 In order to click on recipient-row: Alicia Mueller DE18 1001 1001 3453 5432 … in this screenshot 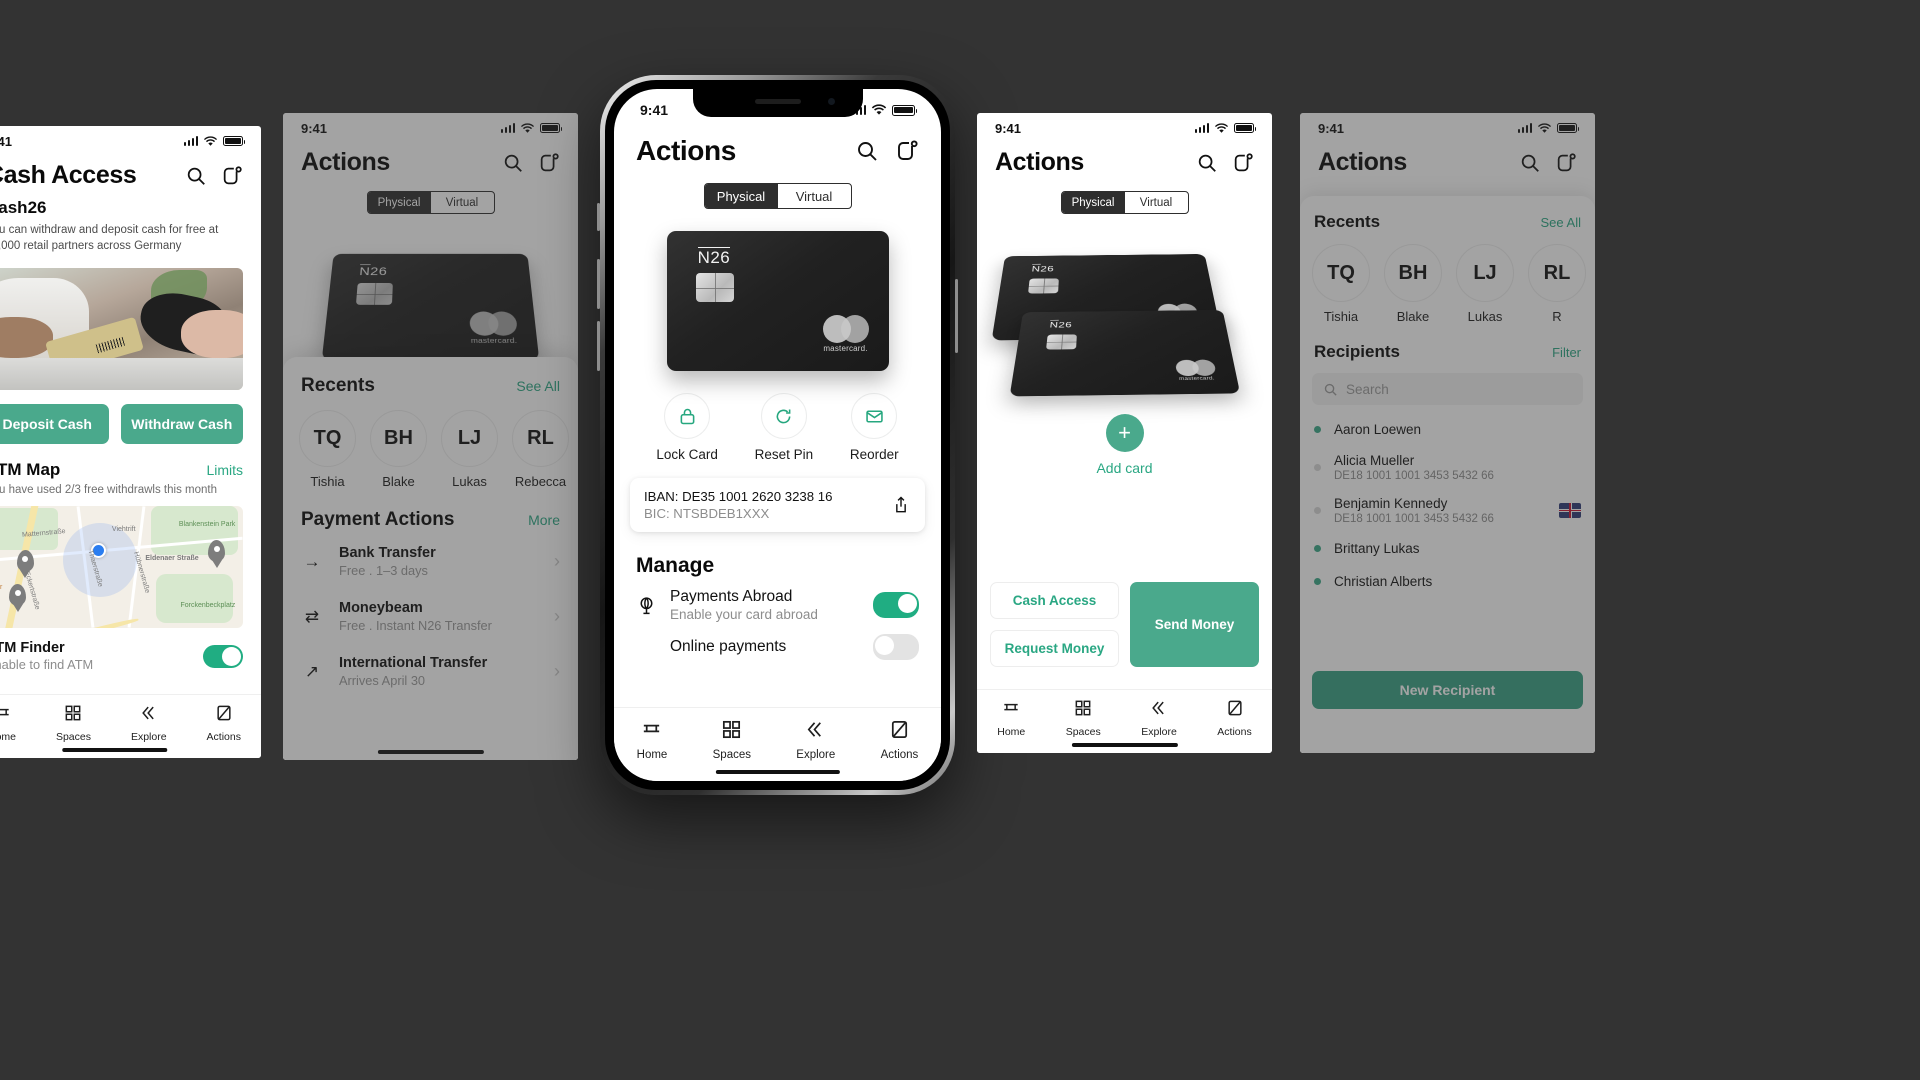, I will do `click(1447, 467)`.